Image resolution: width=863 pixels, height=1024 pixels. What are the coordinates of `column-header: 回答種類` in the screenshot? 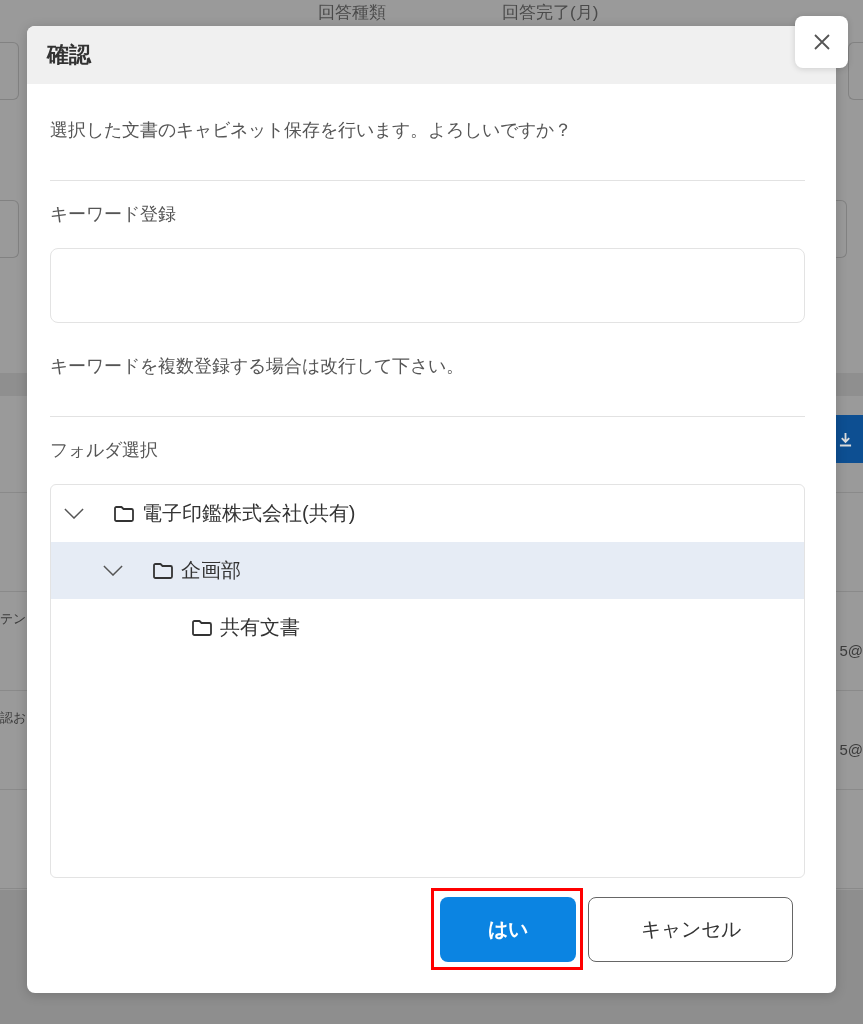 It's located at (352, 13).